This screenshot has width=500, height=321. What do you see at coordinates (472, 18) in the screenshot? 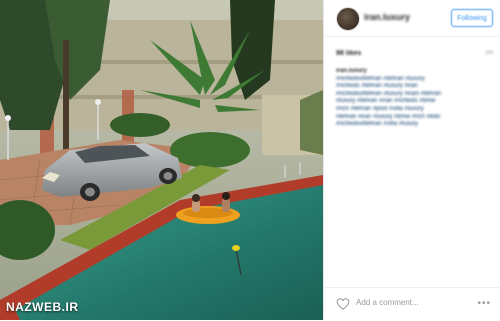
I see `follow-button: Following` at bounding box center [472, 18].